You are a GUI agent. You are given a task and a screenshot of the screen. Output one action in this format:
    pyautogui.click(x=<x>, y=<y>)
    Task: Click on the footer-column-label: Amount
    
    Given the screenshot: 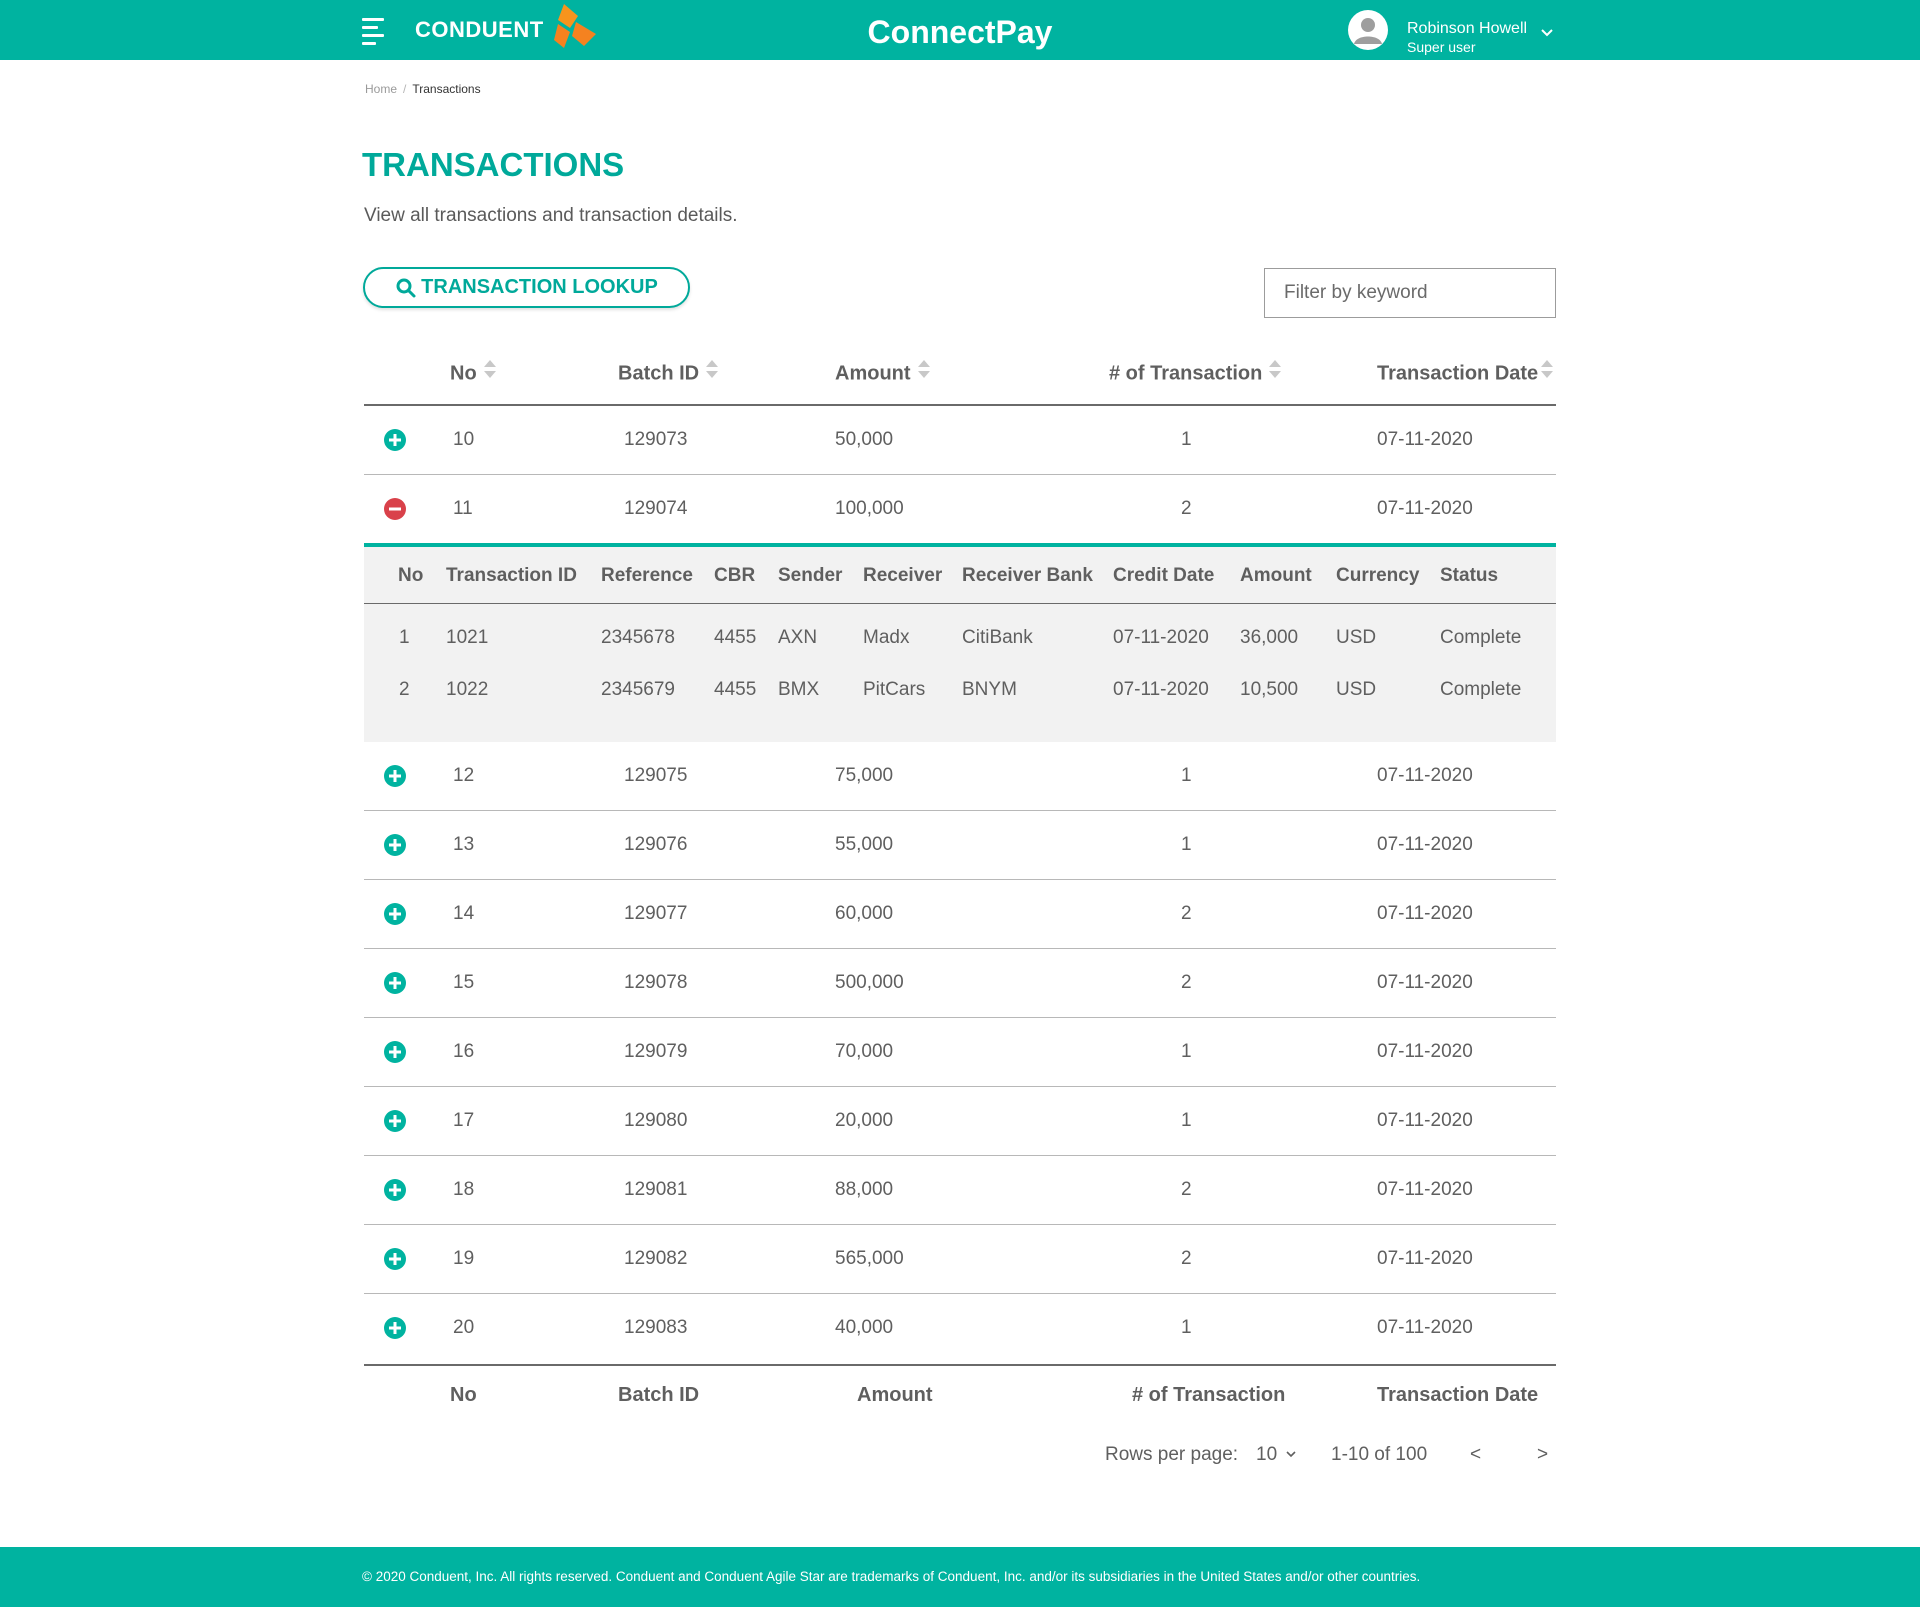 What is the action you would take?
    pyautogui.click(x=895, y=1395)
    